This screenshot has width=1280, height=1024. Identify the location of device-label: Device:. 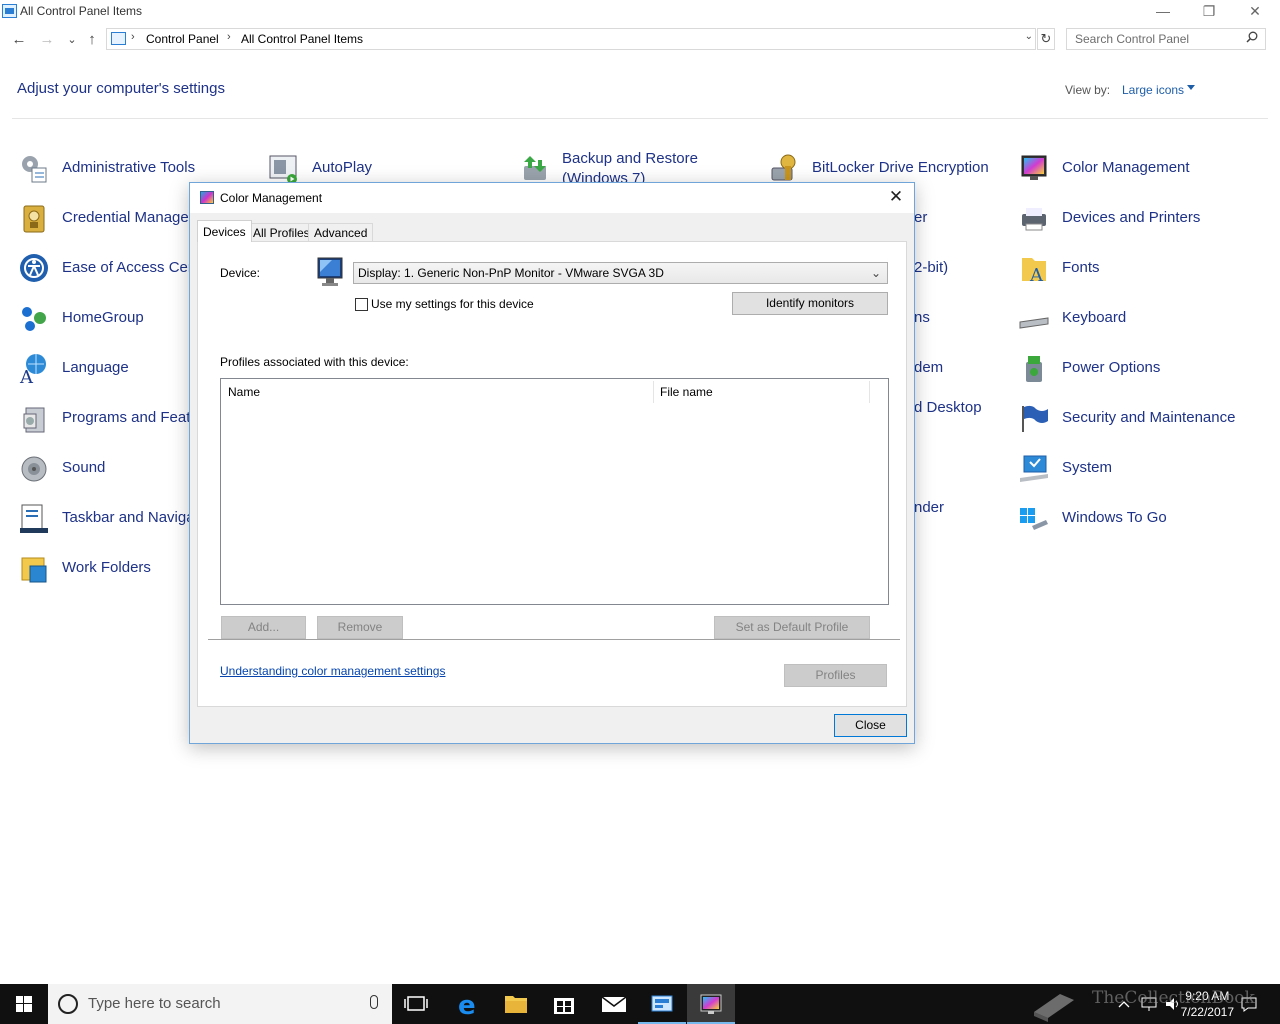
(240, 273).